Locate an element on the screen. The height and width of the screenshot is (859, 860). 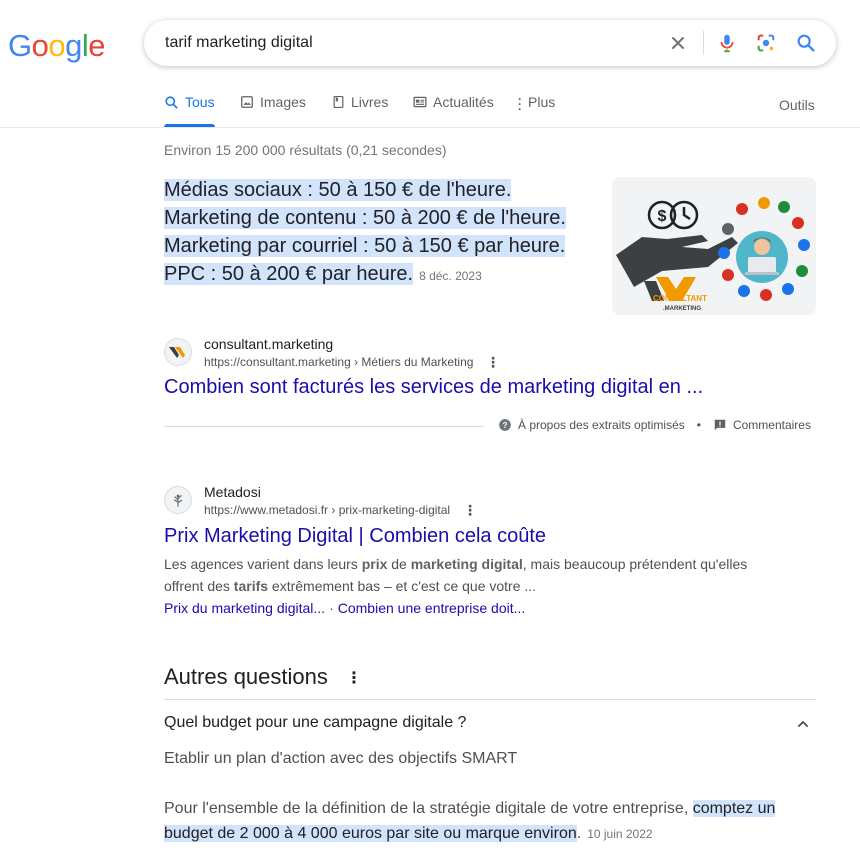
tab-news: Actualités is located at coordinates (453, 110).